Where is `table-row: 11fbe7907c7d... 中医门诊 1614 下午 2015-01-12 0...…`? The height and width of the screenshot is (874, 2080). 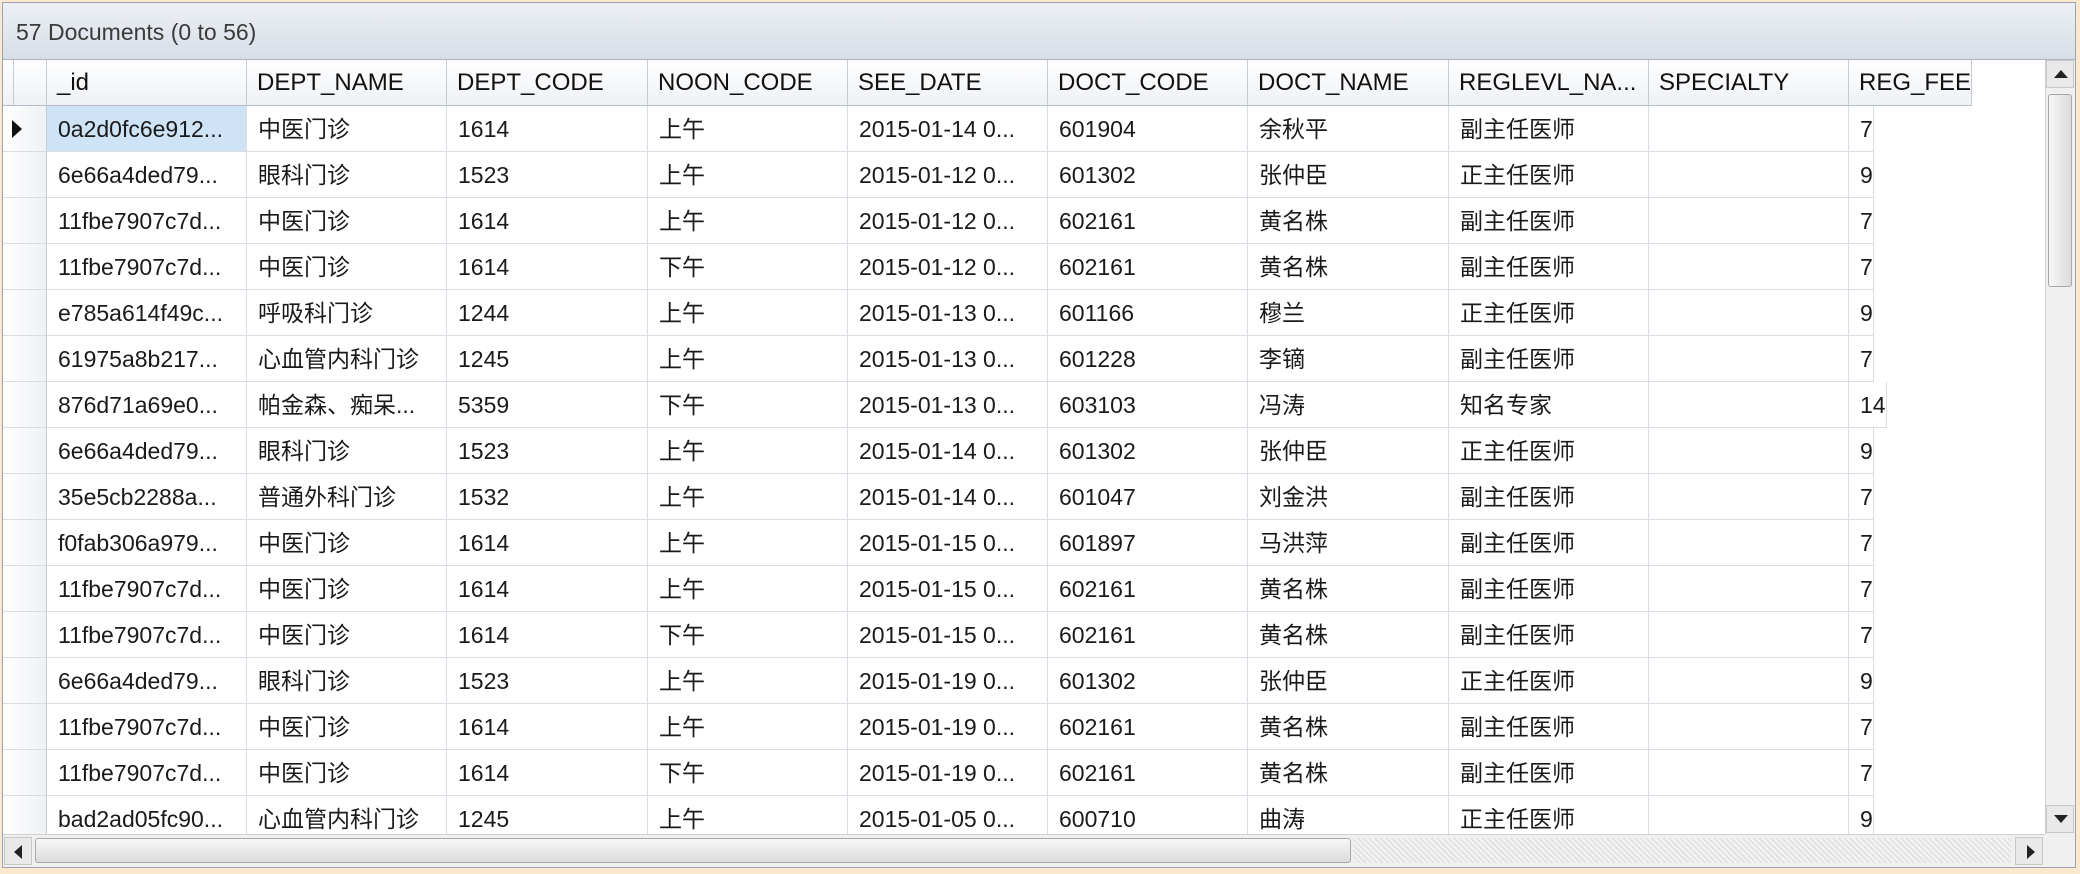 table-row: 11fbe7907c7d... 中医门诊 1614 下午 2015-01-12 0...… is located at coordinates (1024, 267).